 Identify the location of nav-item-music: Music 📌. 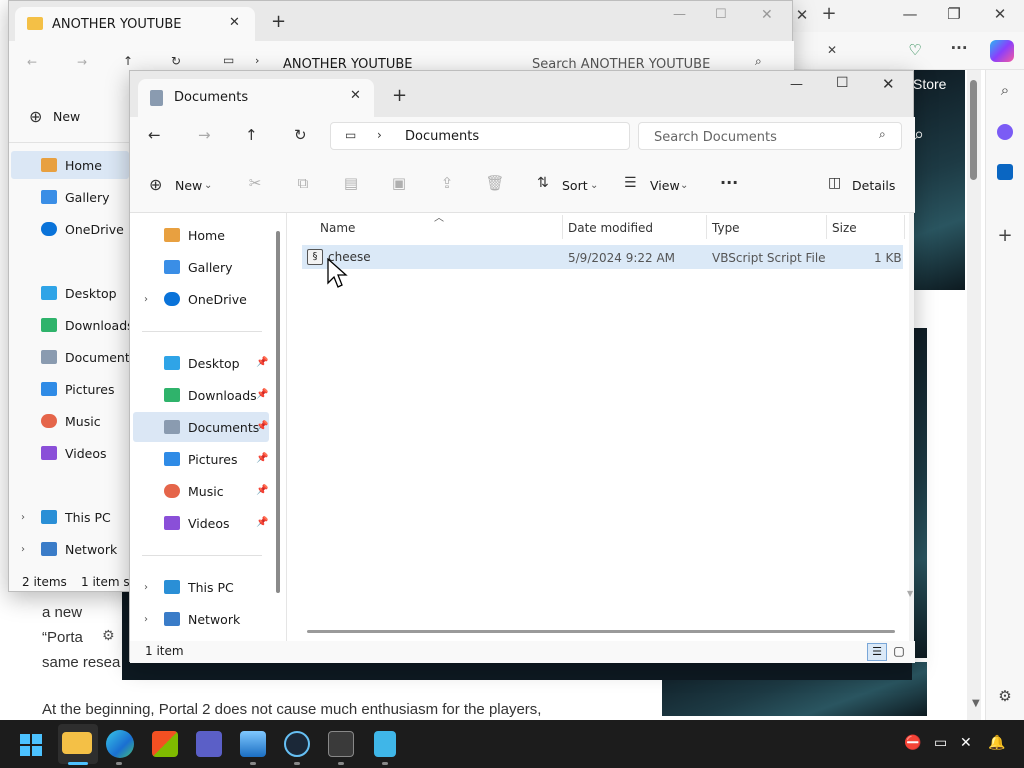
(219, 492).